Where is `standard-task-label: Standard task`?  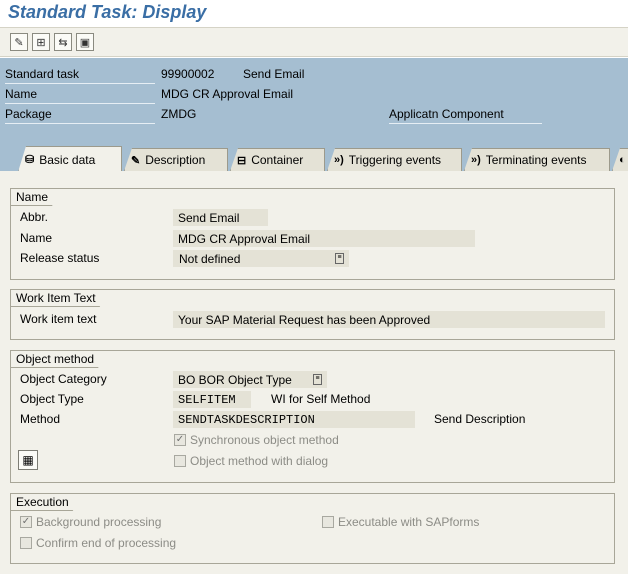
standard-task-label: Standard task is located at coordinates (80, 75).